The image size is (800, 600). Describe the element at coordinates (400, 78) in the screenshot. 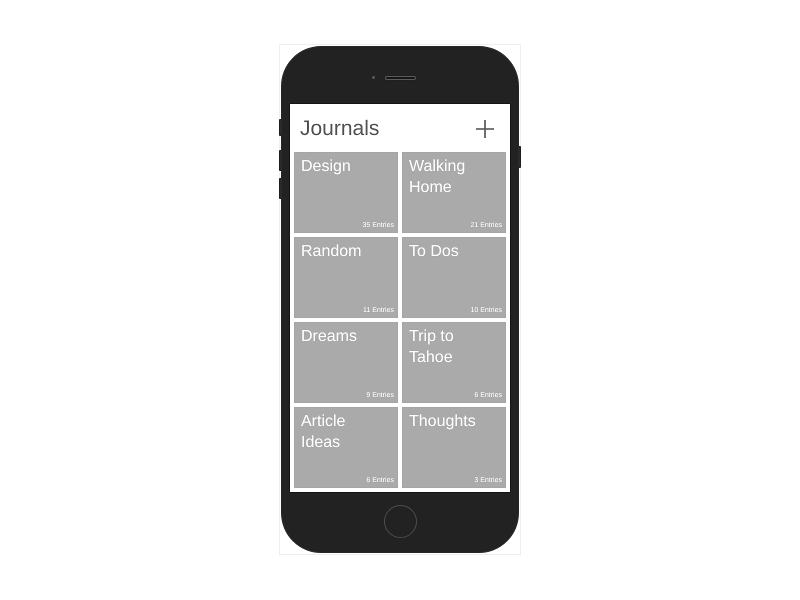

I see `speaker-grille` at that location.